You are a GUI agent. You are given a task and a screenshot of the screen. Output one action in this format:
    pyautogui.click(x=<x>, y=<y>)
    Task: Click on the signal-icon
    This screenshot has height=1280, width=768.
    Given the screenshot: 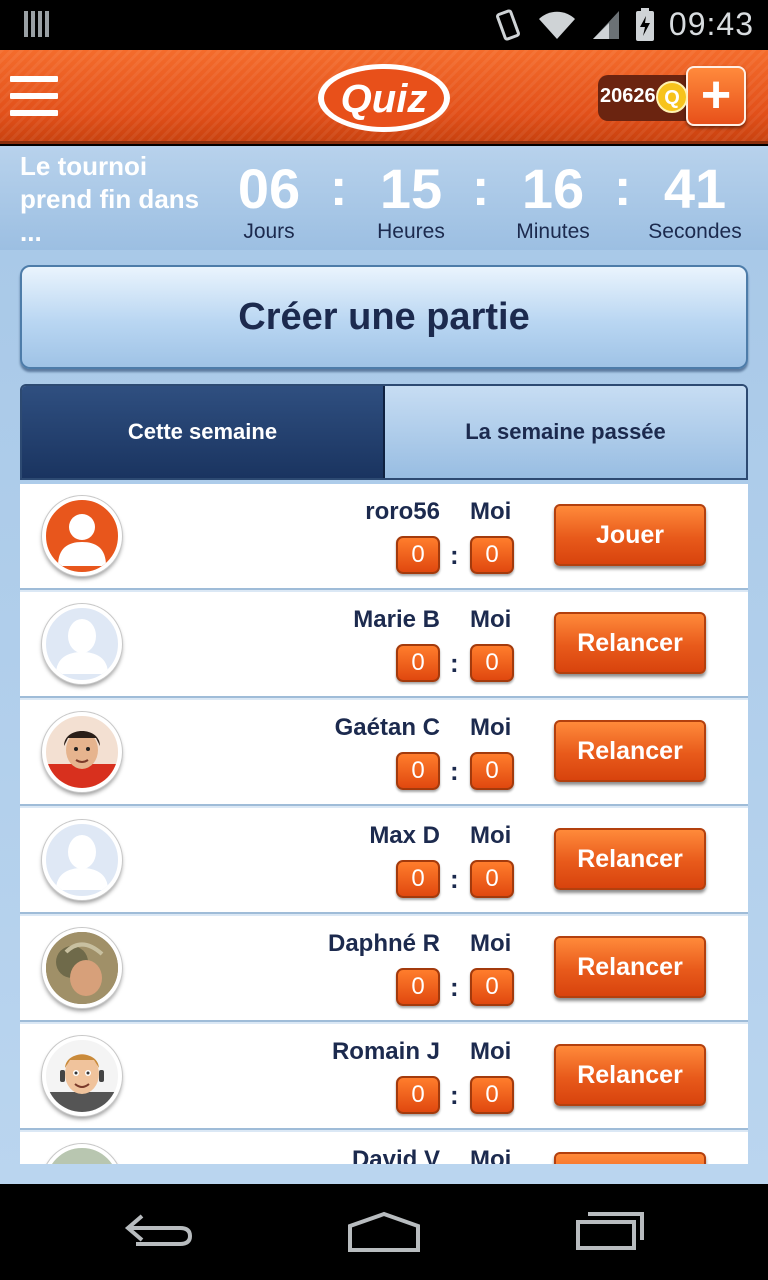 What is the action you would take?
    pyautogui.click(x=605, y=24)
    